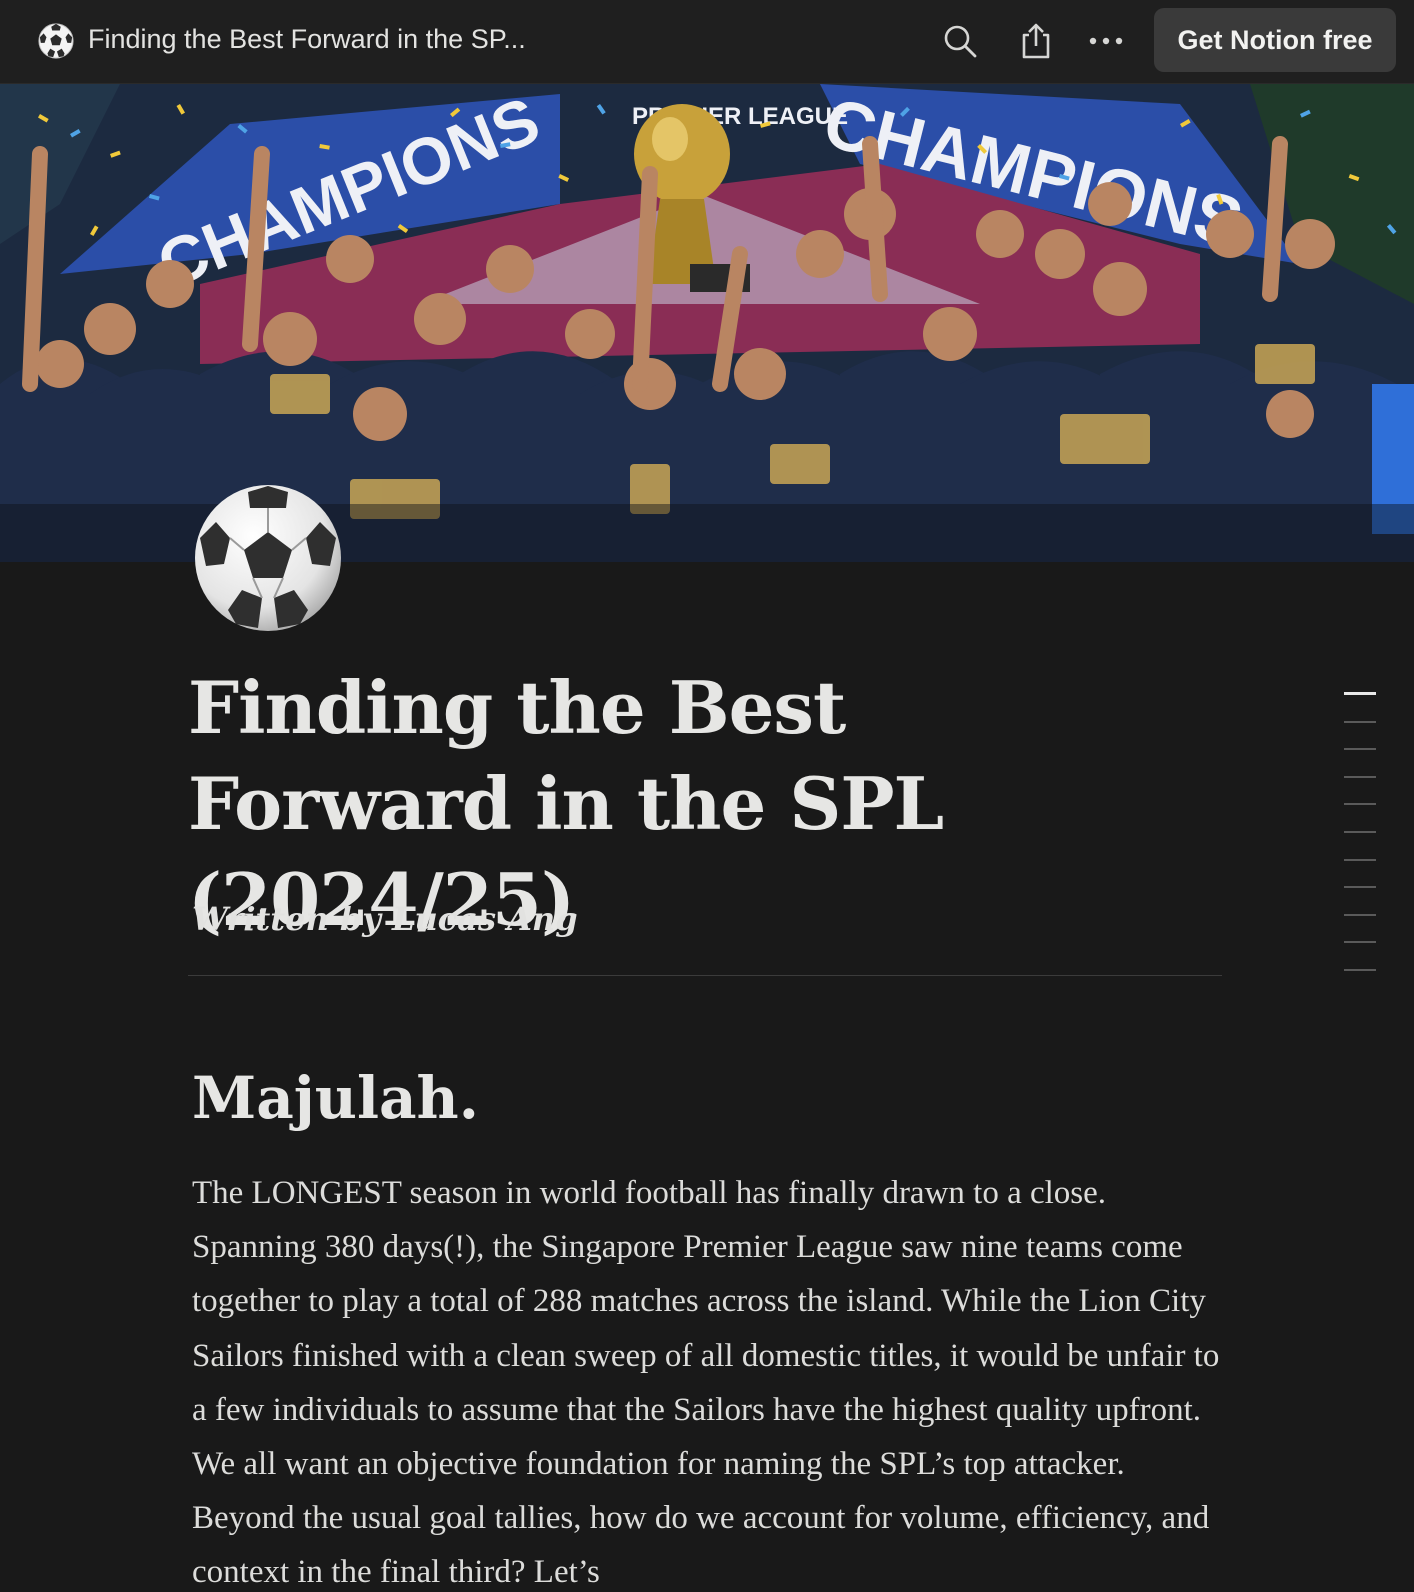 This screenshot has height=1592, width=1414. Describe the element at coordinates (1036, 41) in the screenshot. I see `share-icon` at that location.